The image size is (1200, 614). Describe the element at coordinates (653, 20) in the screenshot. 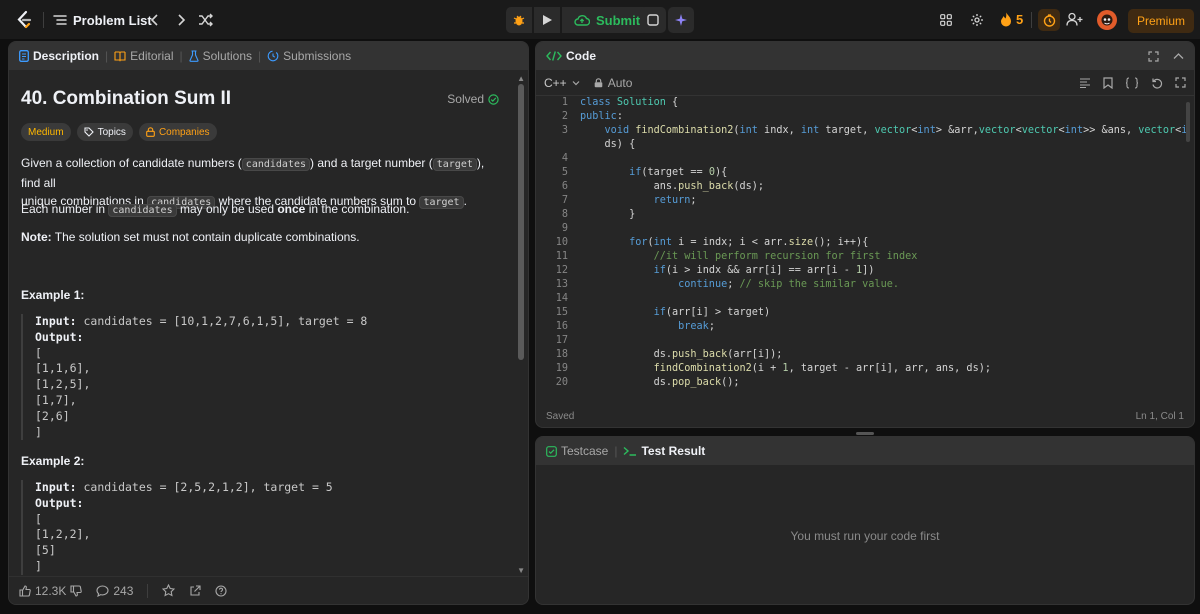

I see `notes-icon` at that location.